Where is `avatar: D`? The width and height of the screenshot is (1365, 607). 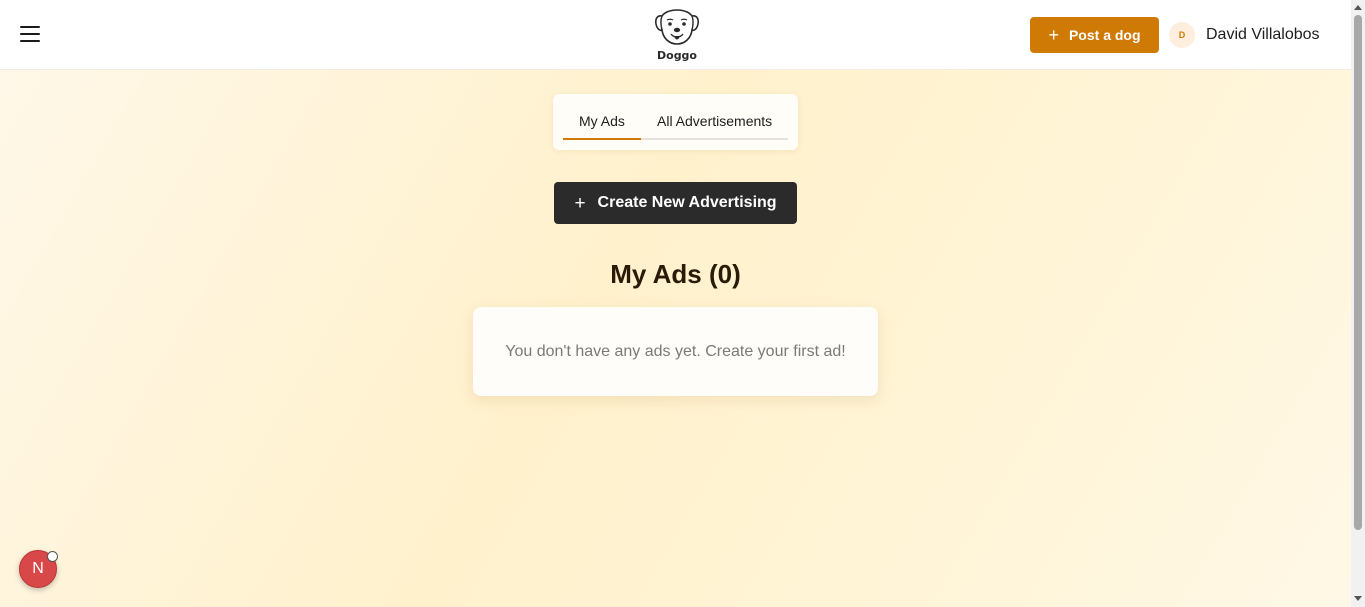
avatar: D is located at coordinates (1182, 35).